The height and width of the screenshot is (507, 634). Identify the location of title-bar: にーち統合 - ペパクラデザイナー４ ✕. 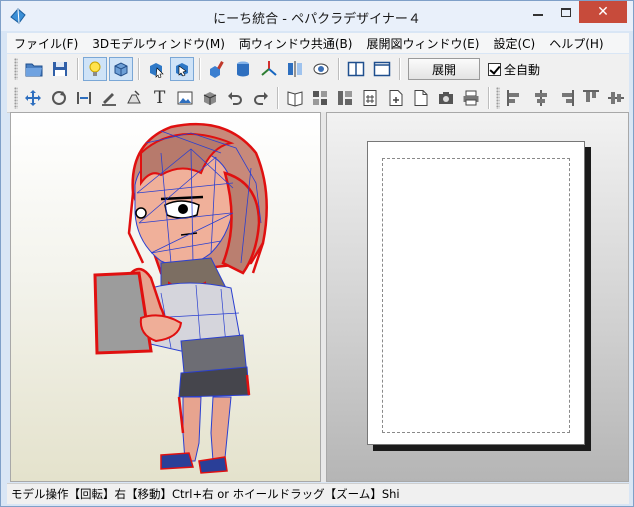
(317, 16).